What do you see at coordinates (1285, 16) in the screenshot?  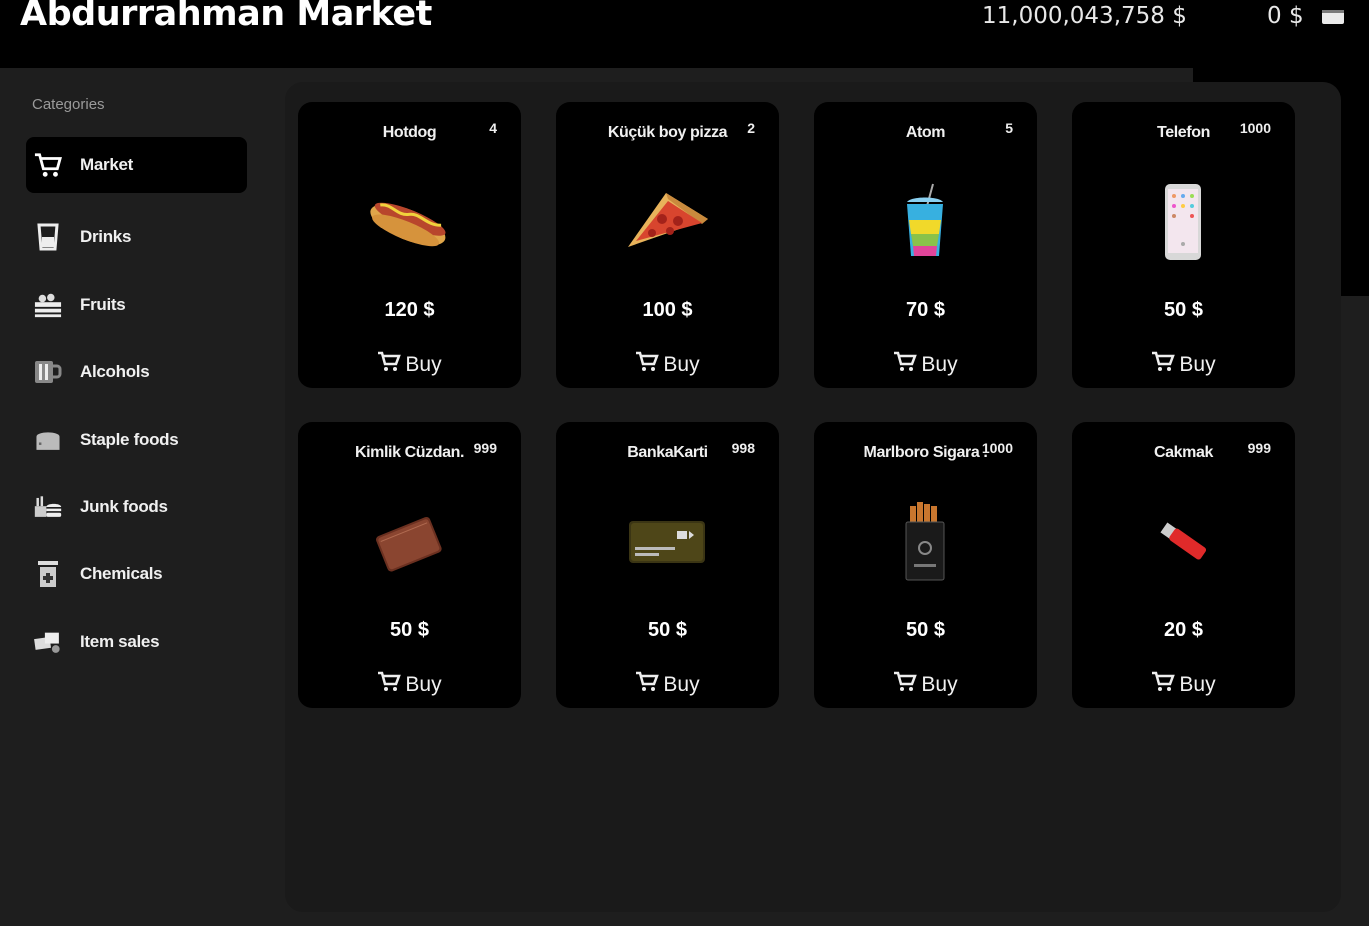 I see `cash-balance: 0 $` at bounding box center [1285, 16].